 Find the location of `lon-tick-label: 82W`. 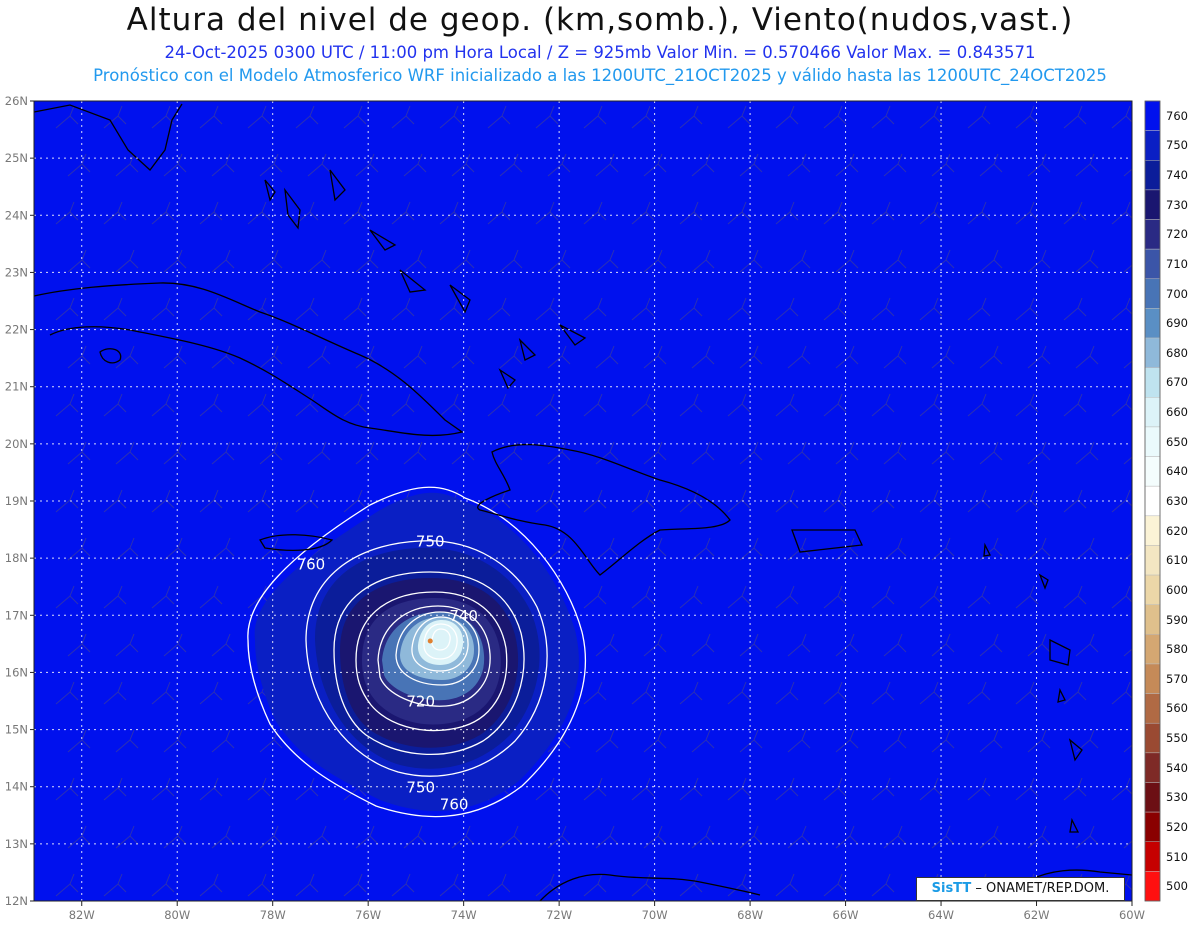

lon-tick-label: 82W is located at coordinates (82, 915).